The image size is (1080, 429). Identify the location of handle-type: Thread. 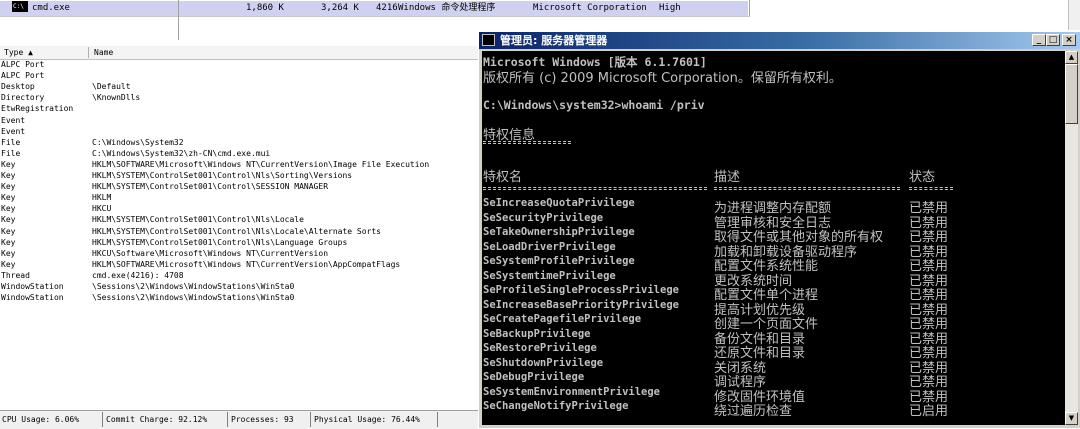
(15, 275).